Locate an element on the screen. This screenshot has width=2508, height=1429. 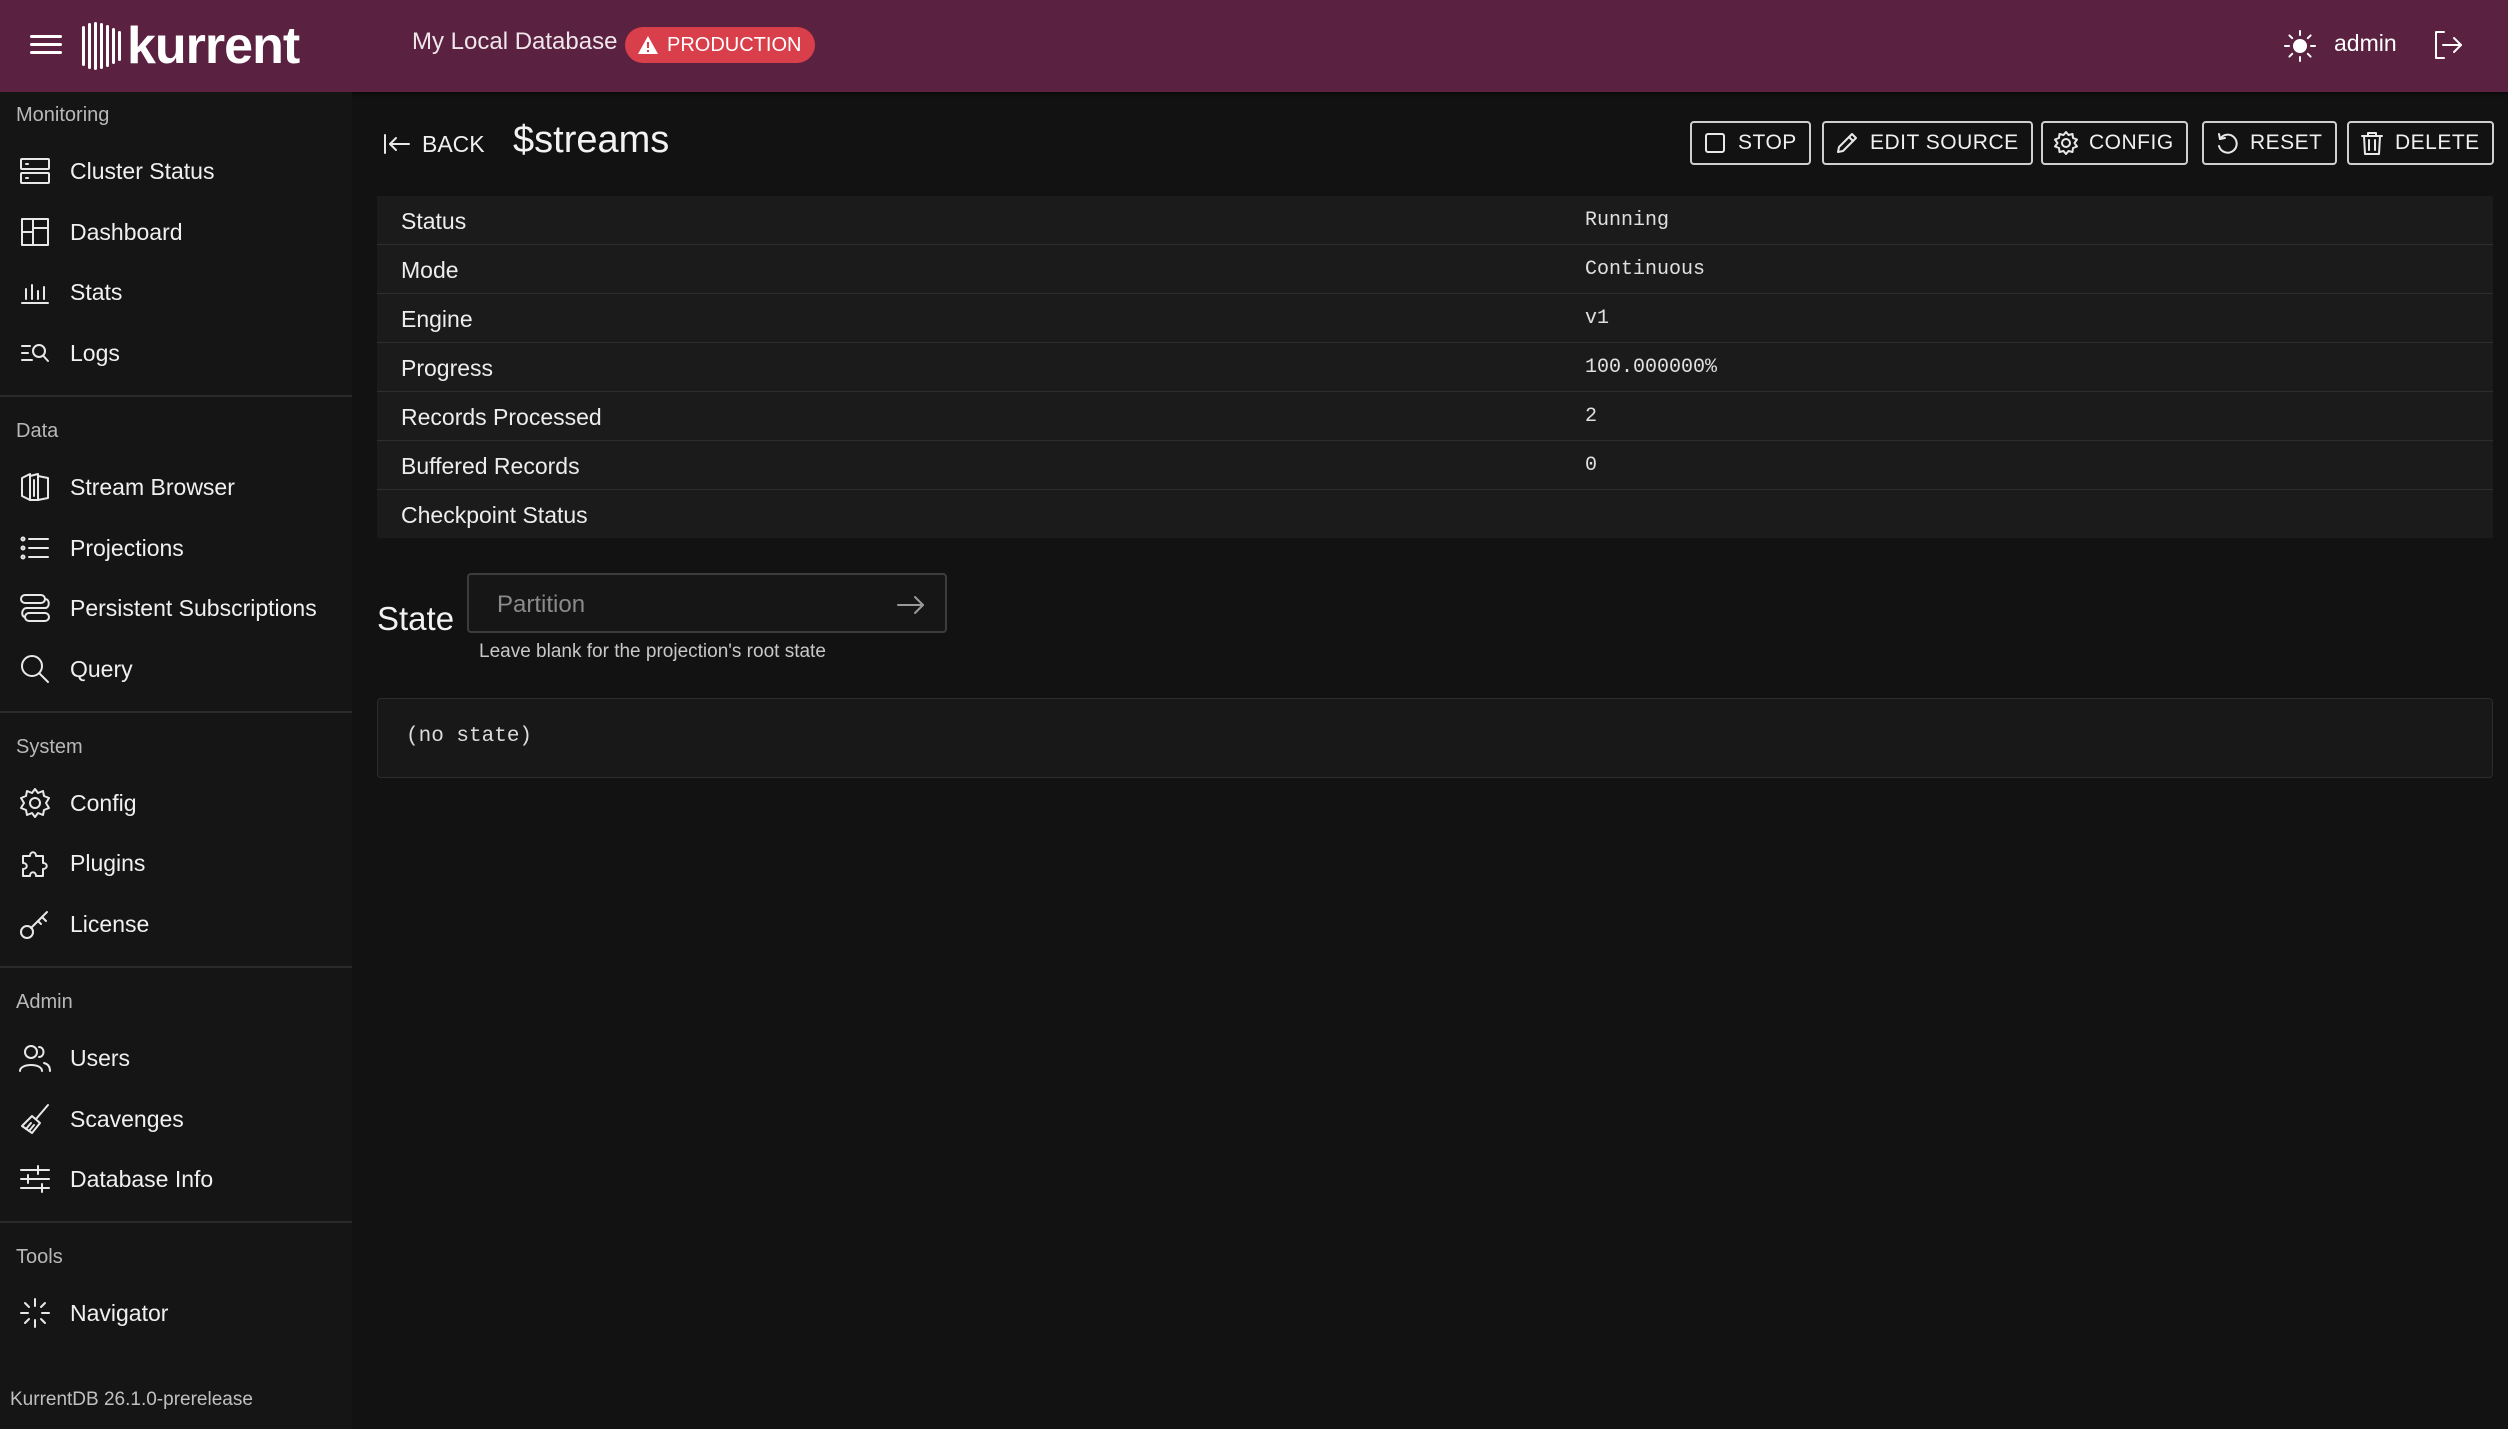
theme-toggle-icon is located at coordinates (2300, 46).